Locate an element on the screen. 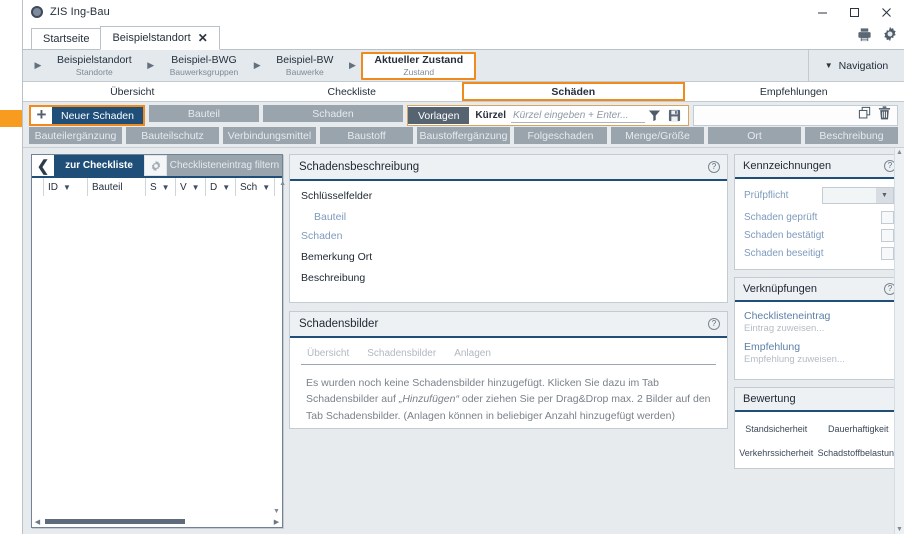 The width and height of the screenshot is (904, 534). baustoffergaenzung-button: Baustoffergänzung is located at coordinates (463, 135).